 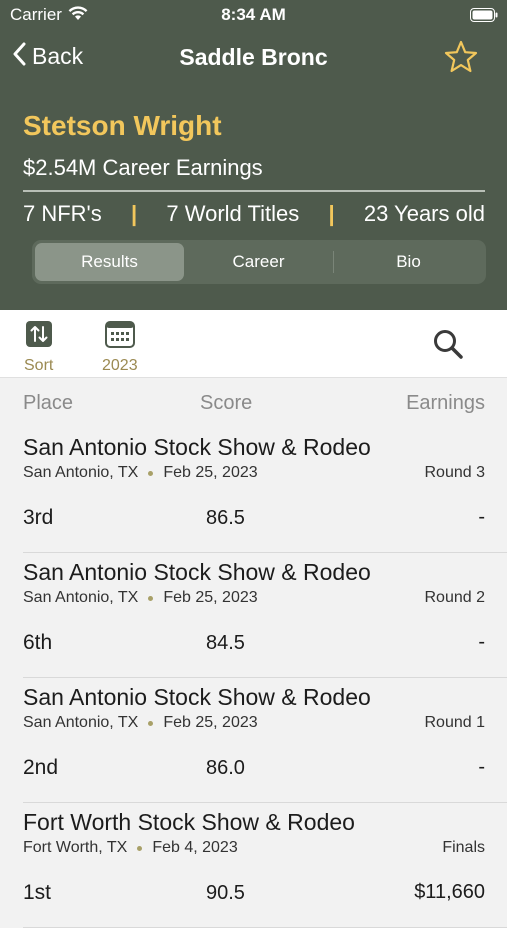 What do you see at coordinates (62, 213) in the screenshot?
I see `nfr-count: 7 NFR's` at bounding box center [62, 213].